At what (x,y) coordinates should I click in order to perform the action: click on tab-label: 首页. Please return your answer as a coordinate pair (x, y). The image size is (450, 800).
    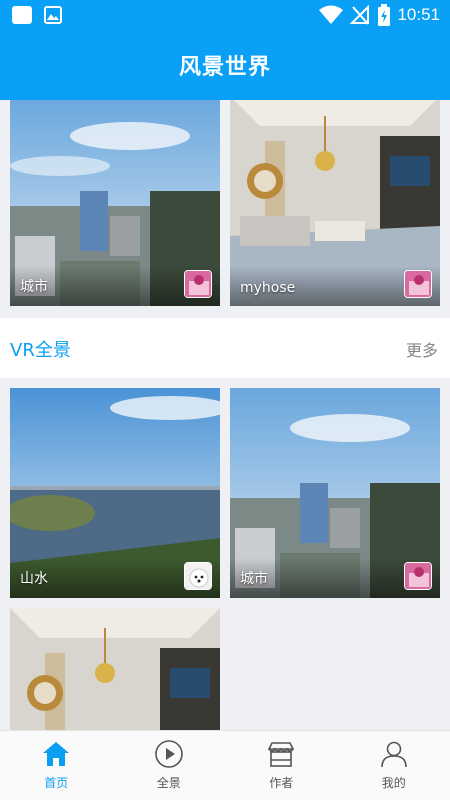
    Looking at the image, I should click on (56, 783).